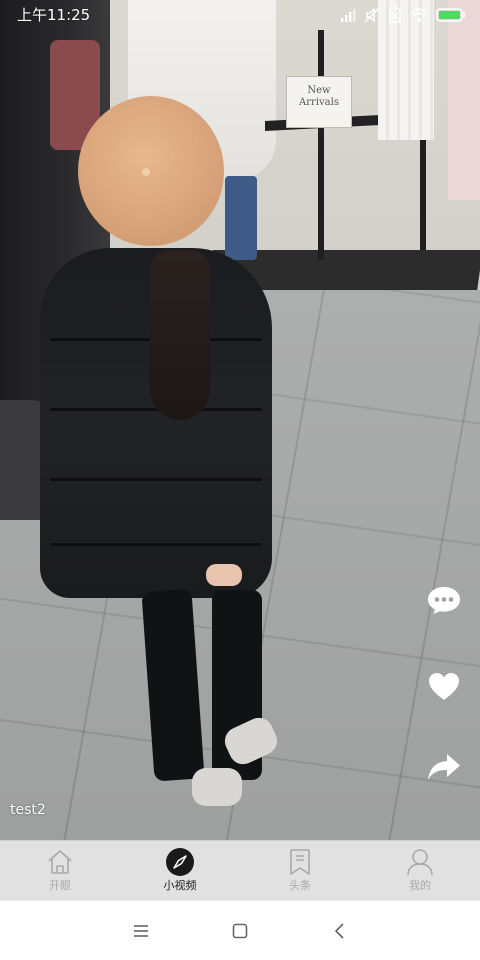 The height and width of the screenshot is (960, 480). What do you see at coordinates (395, 15) in the screenshot?
I see `sim-icon` at bounding box center [395, 15].